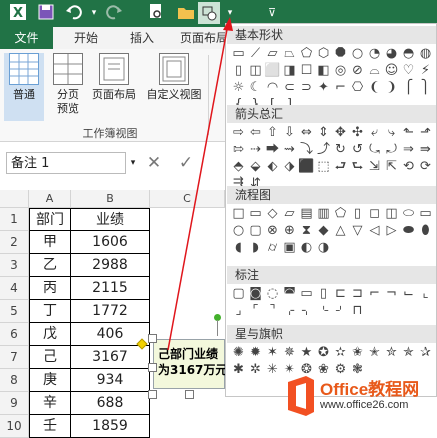  What do you see at coordinates (289, 166) in the screenshot?
I see `shape-option-icon: ⬗` at bounding box center [289, 166].